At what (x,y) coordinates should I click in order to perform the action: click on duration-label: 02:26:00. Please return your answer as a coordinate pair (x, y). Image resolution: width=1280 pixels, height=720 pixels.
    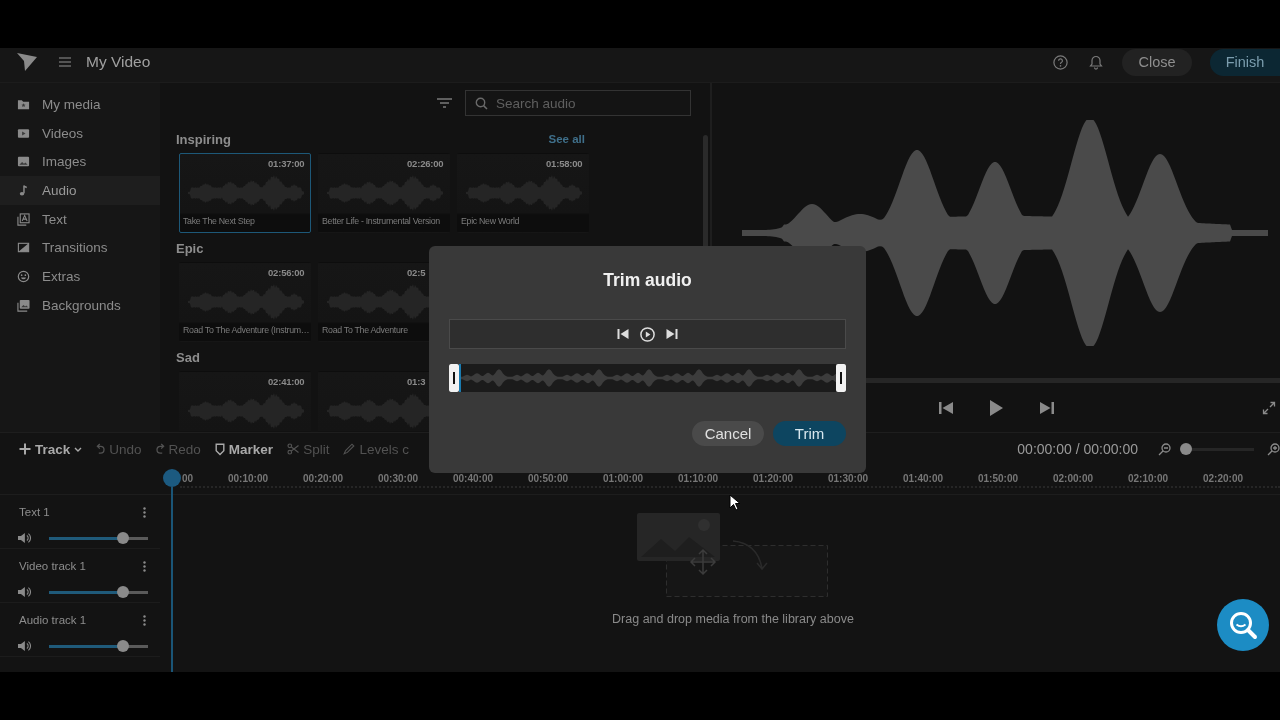
    Looking at the image, I should click on (426, 164).